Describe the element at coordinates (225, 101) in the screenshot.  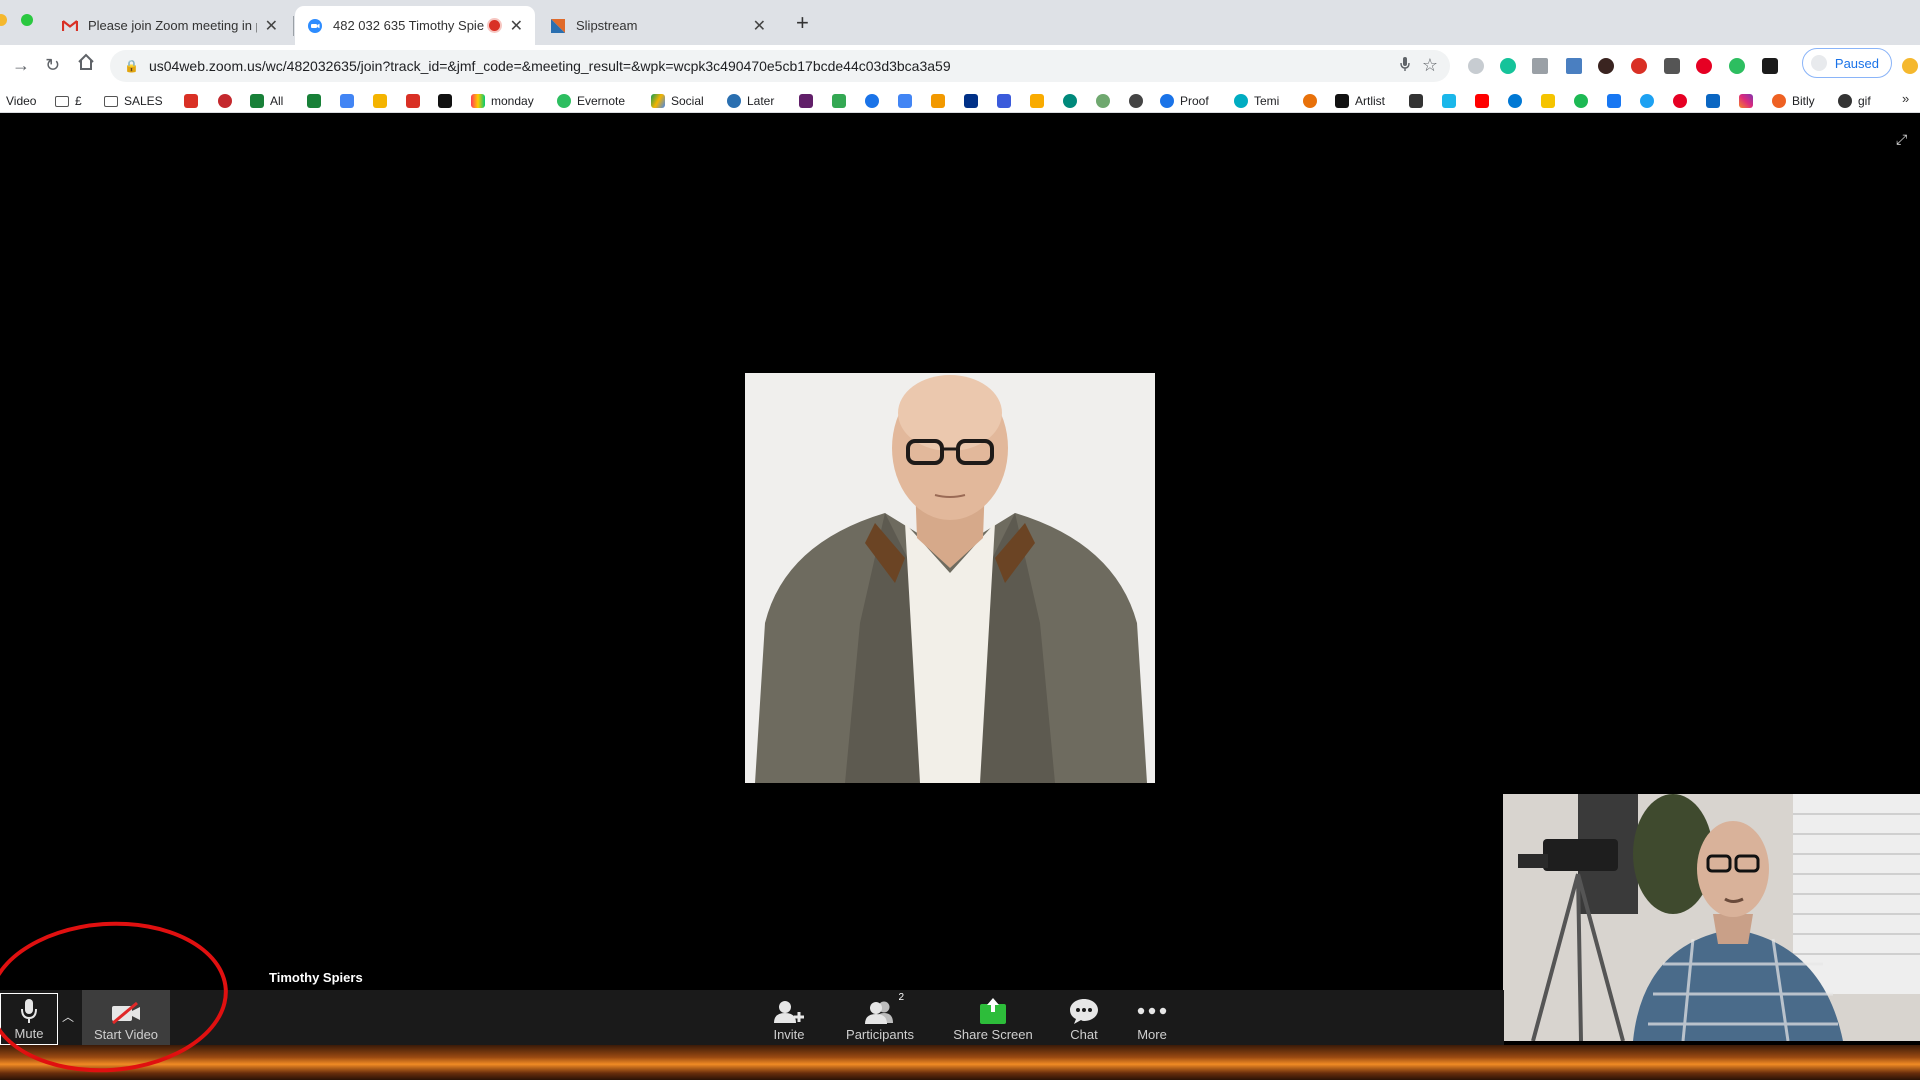
I see `bookmark-red-swirl` at that location.